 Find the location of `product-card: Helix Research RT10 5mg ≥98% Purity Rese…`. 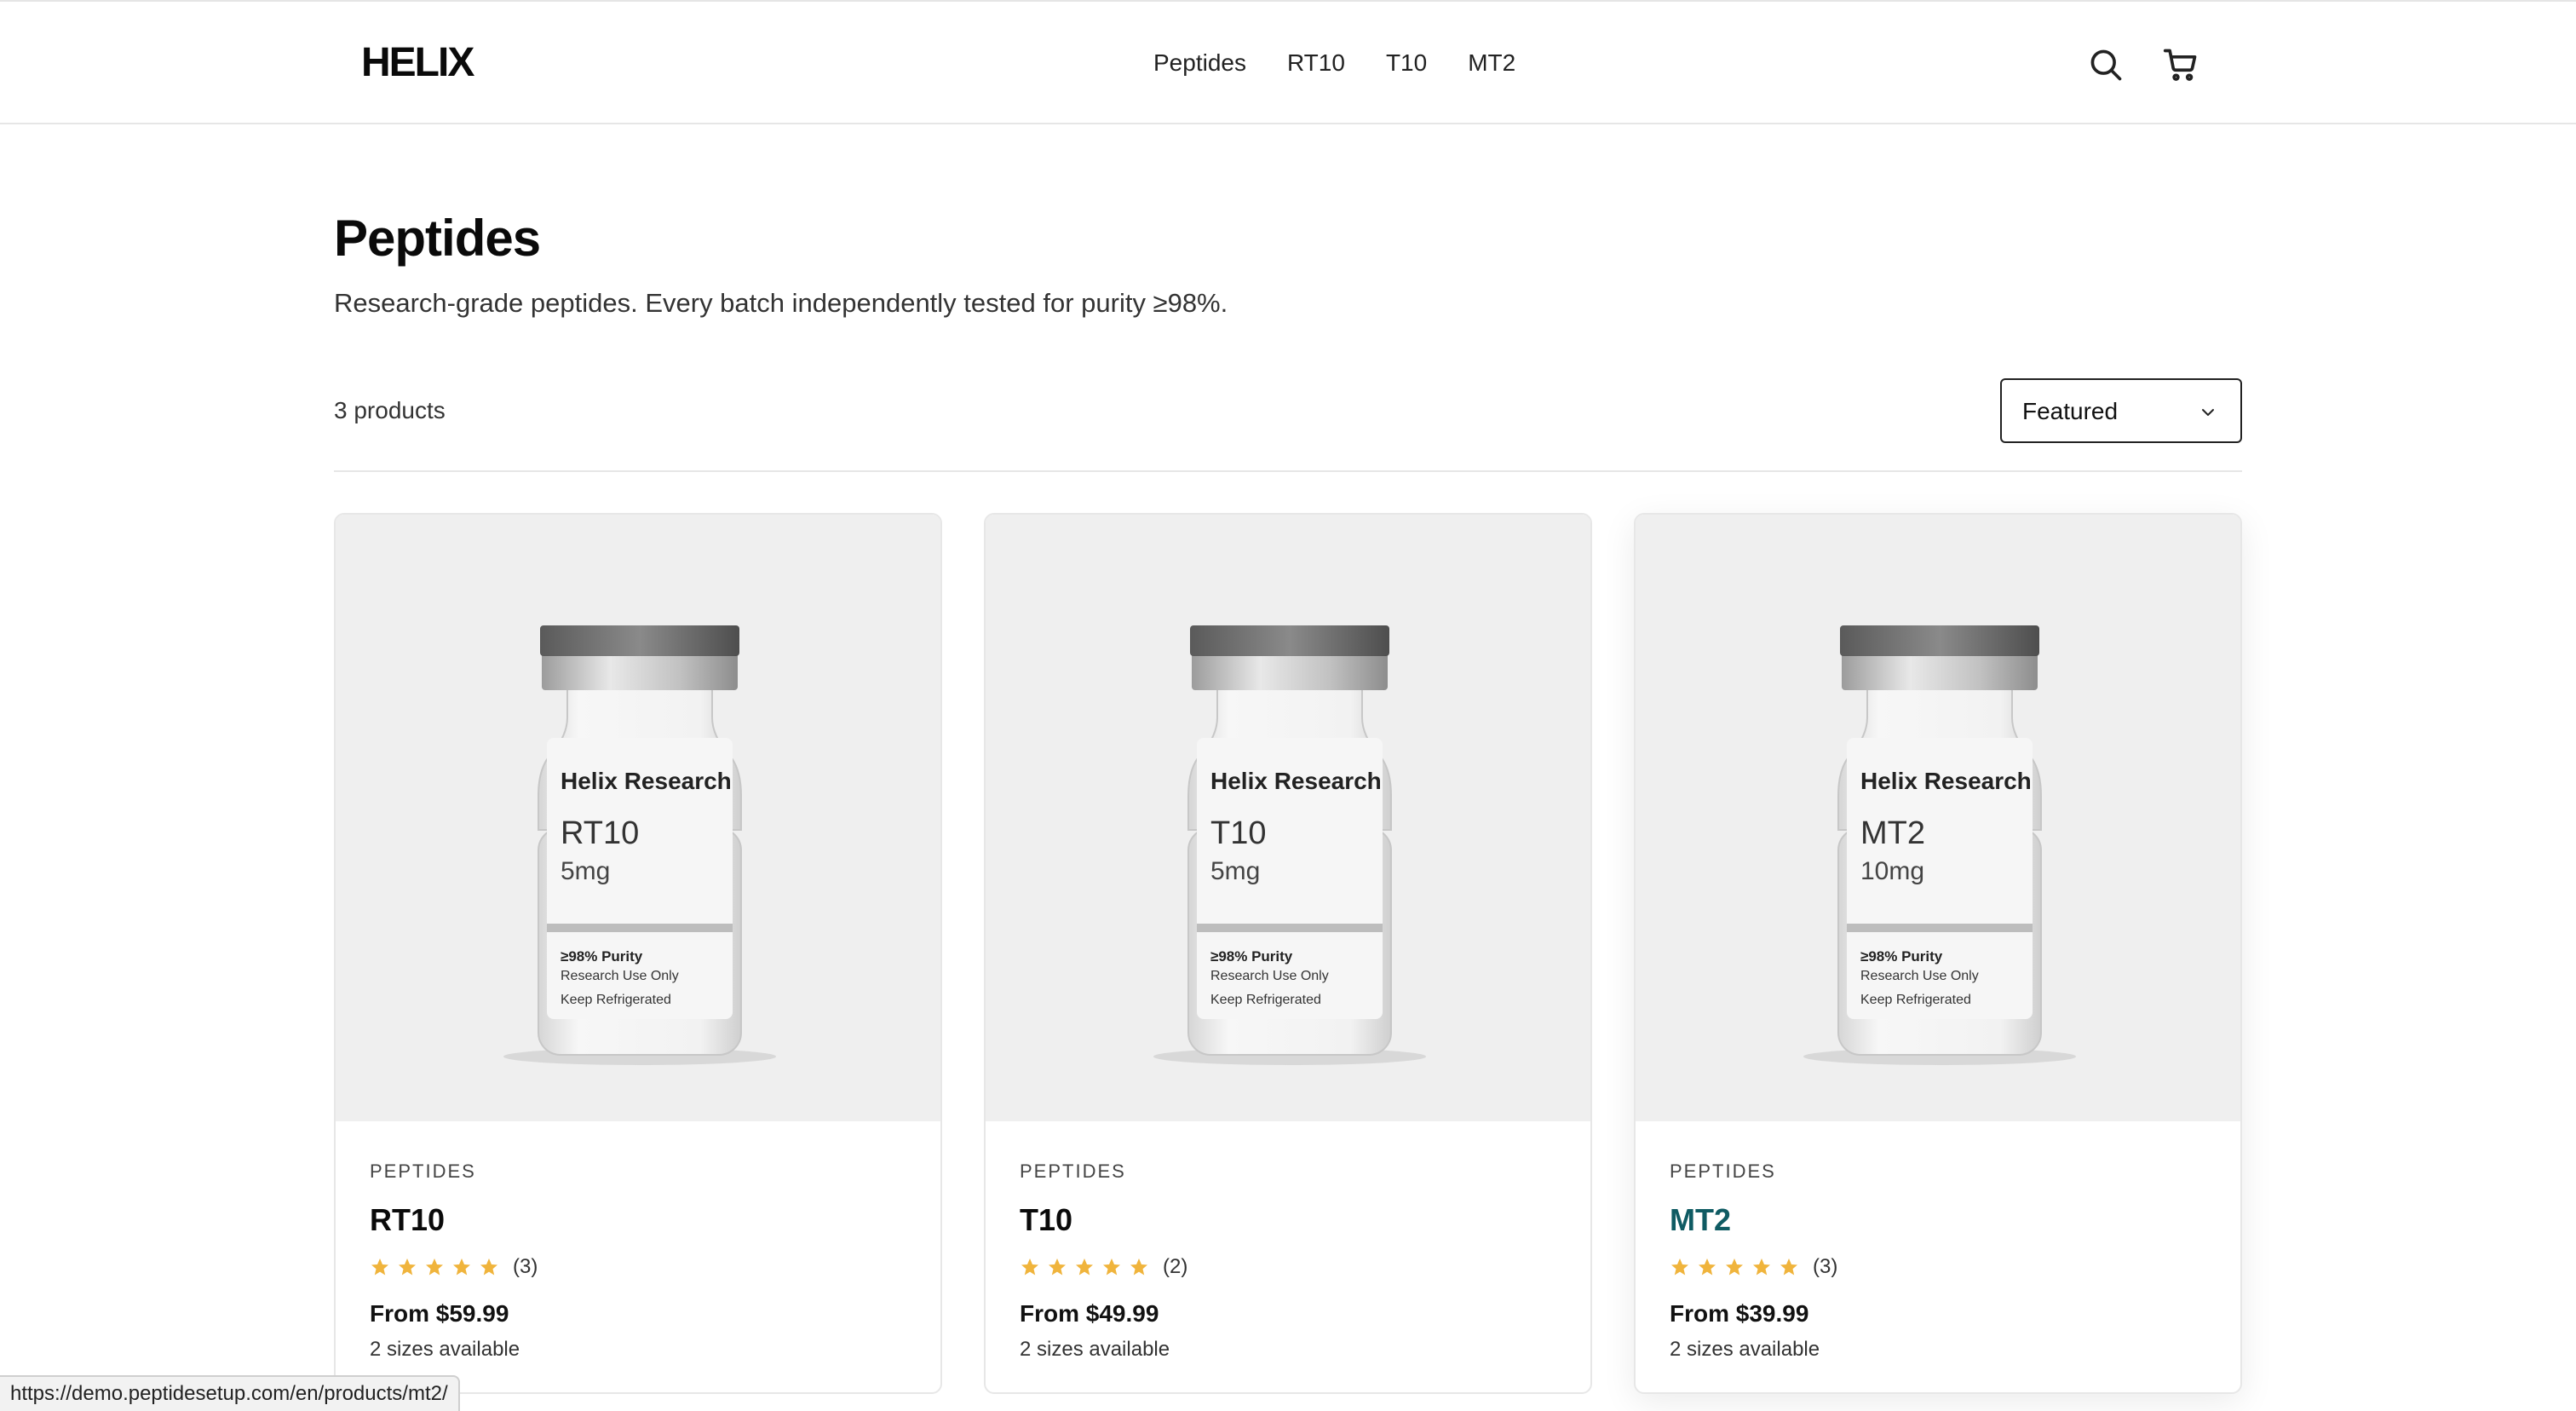

product-card: Helix Research RT10 5mg ≥98% Purity Rese… is located at coordinates (638, 953).